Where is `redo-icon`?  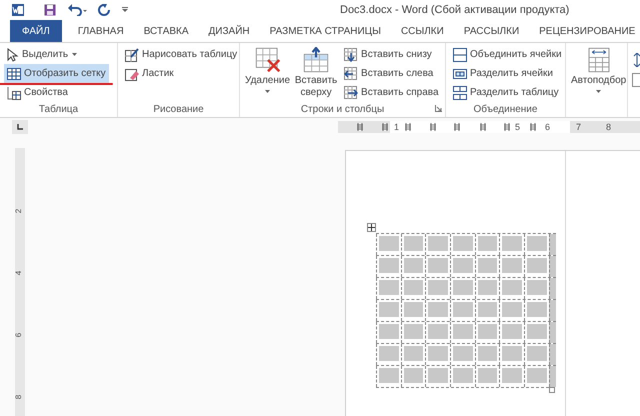 redo-icon is located at coordinates (104, 10).